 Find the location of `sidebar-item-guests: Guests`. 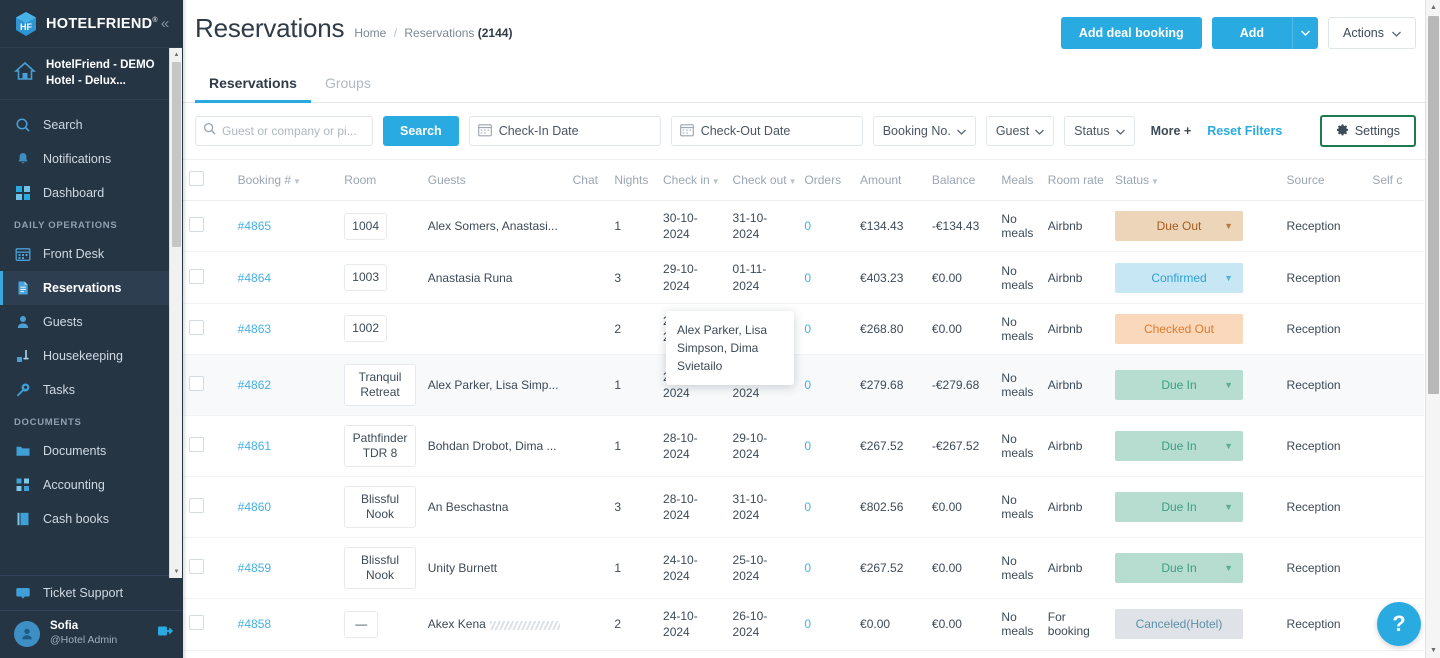

sidebar-item-guests: Guests is located at coordinates (91, 322).